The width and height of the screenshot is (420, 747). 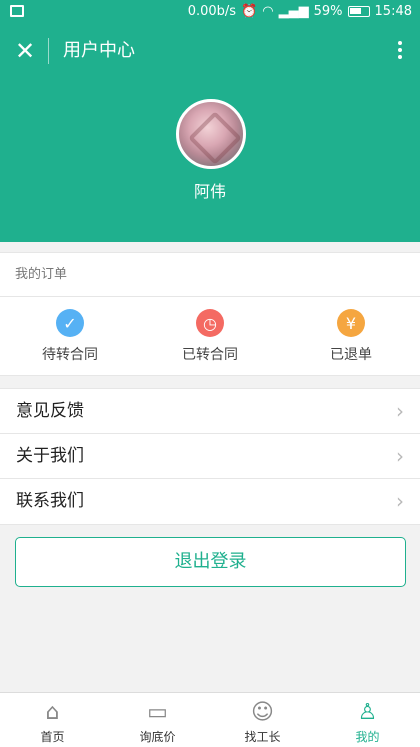 I want to click on order-label: 已退单, so click(x=351, y=355).